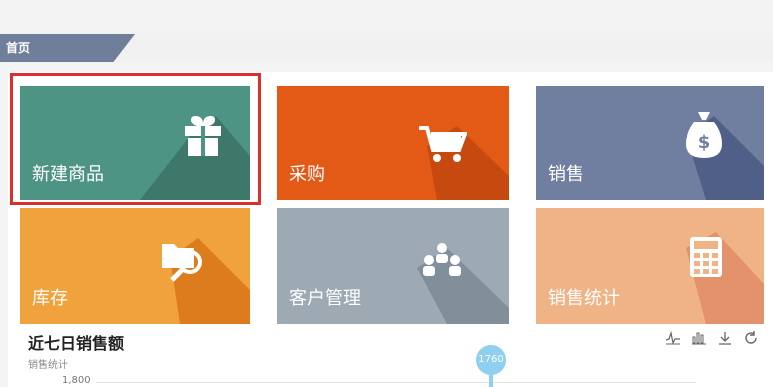 This screenshot has height=387, width=773. What do you see at coordinates (706, 257) in the screenshot?
I see `calculator-icon` at bounding box center [706, 257].